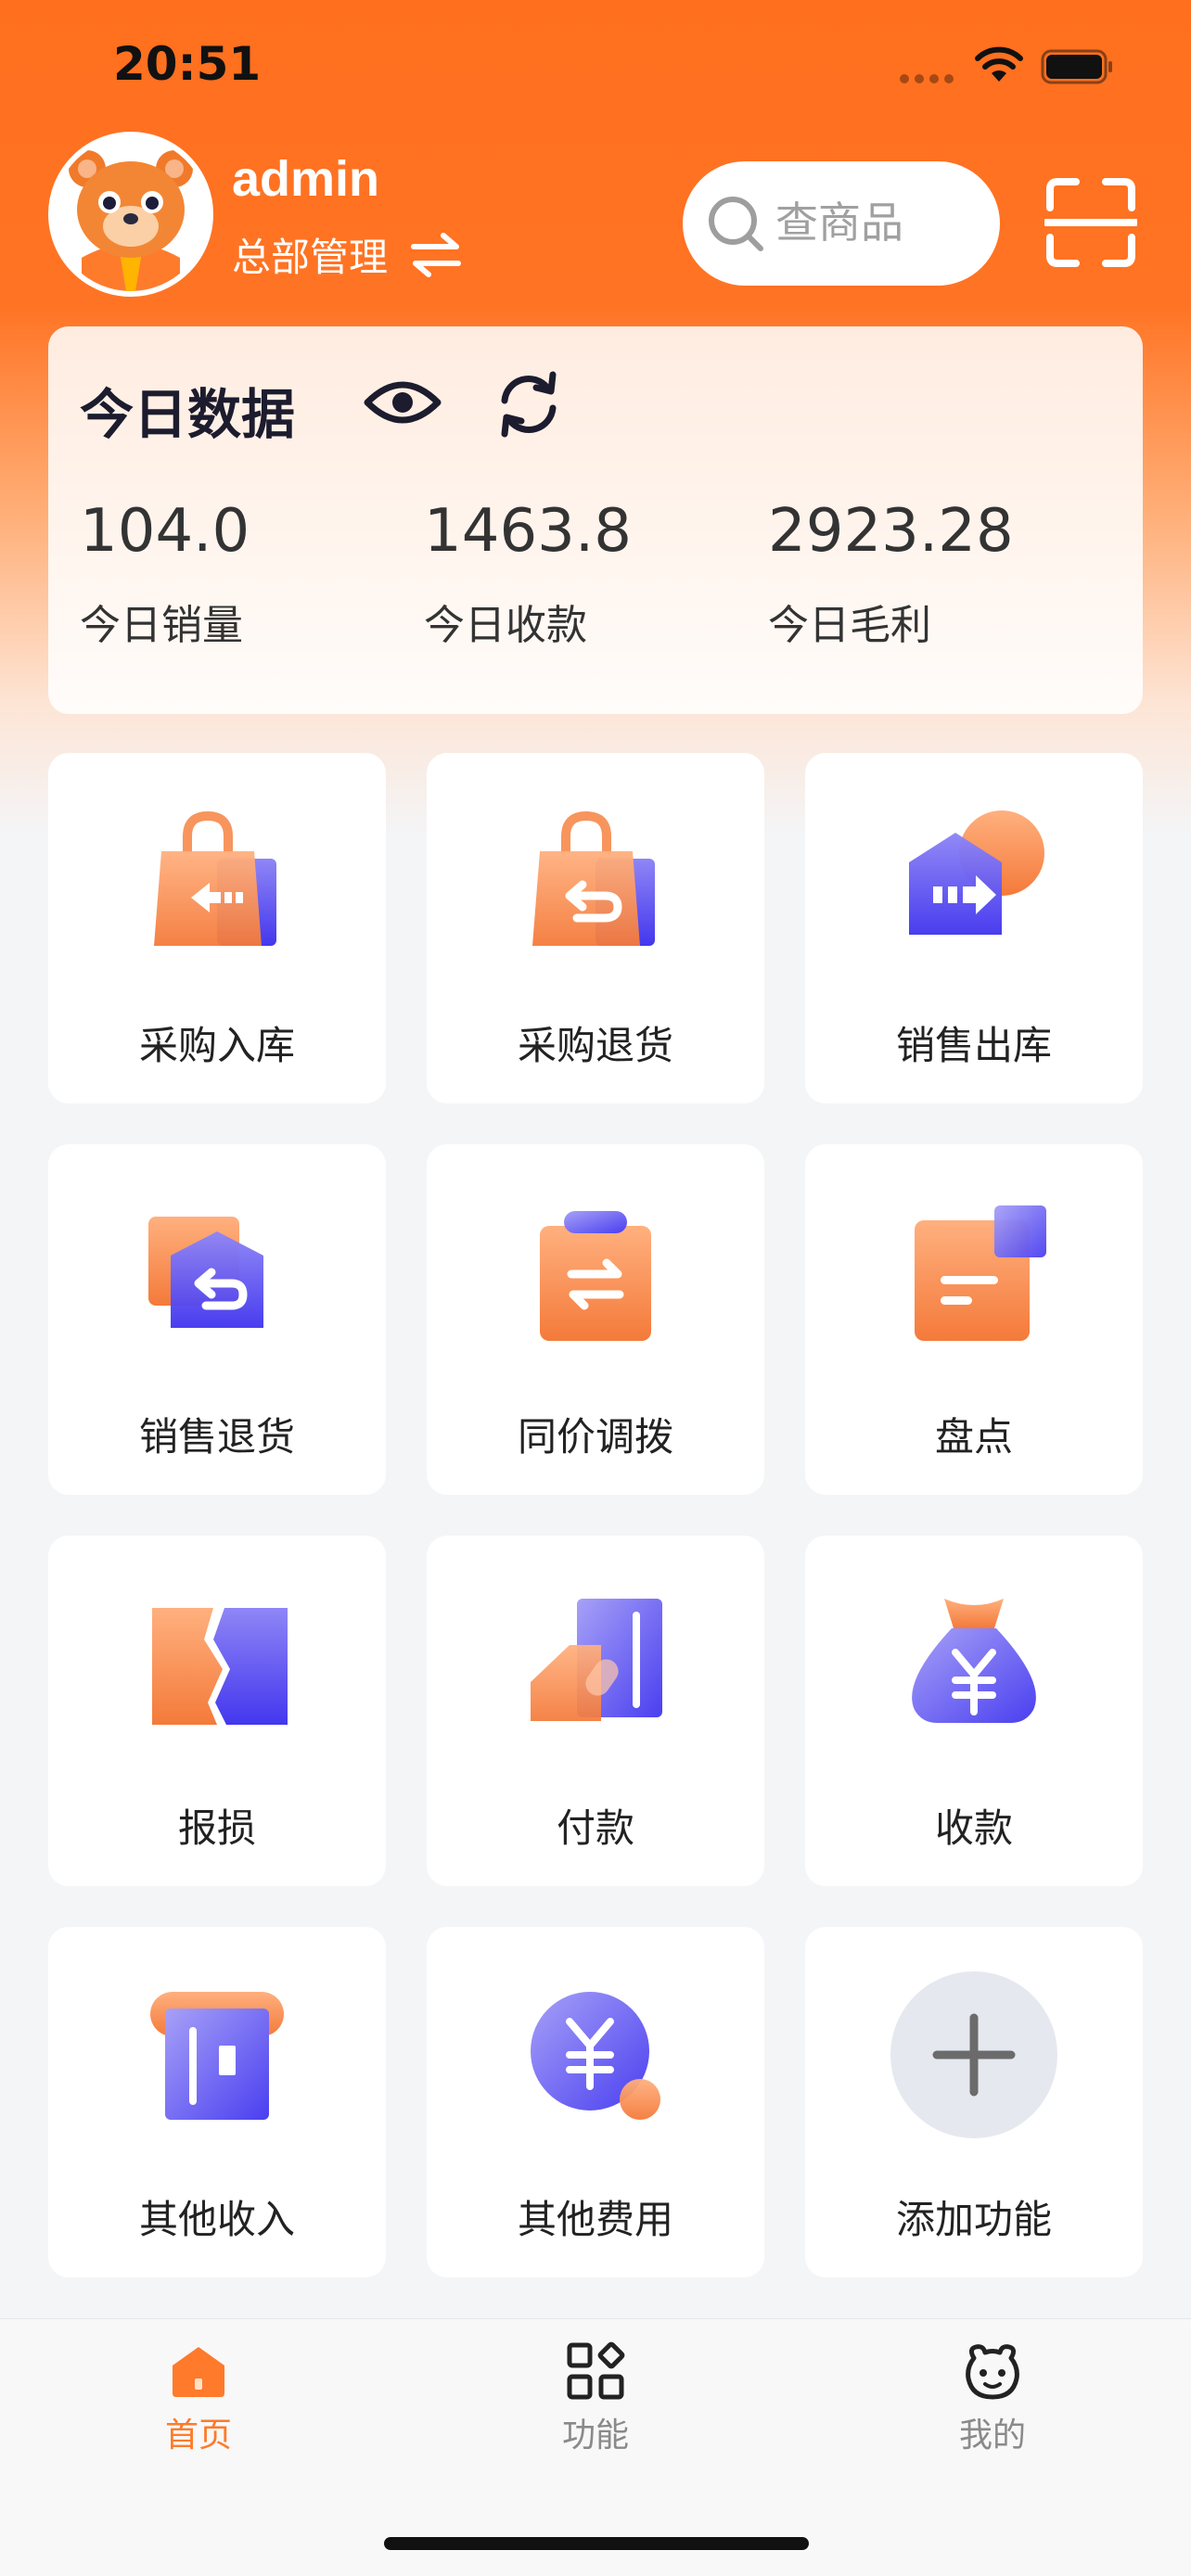 The height and width of the screenshot is (2576, 1191). I want to click on today-data-title: 今日数据, so click(188, 415).